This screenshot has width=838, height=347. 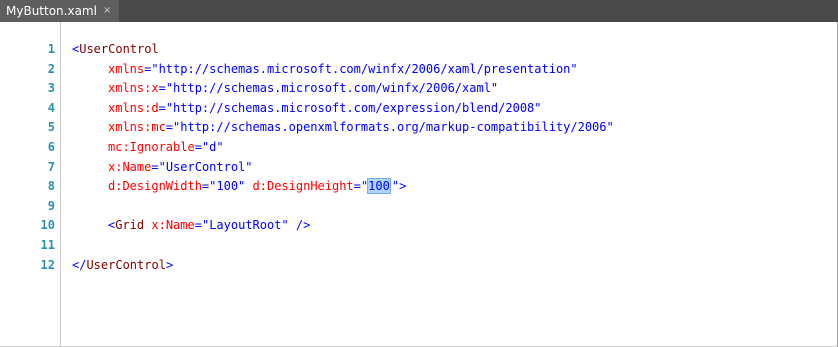 I want to click on line-number: 4, so click(x=51, y=107).